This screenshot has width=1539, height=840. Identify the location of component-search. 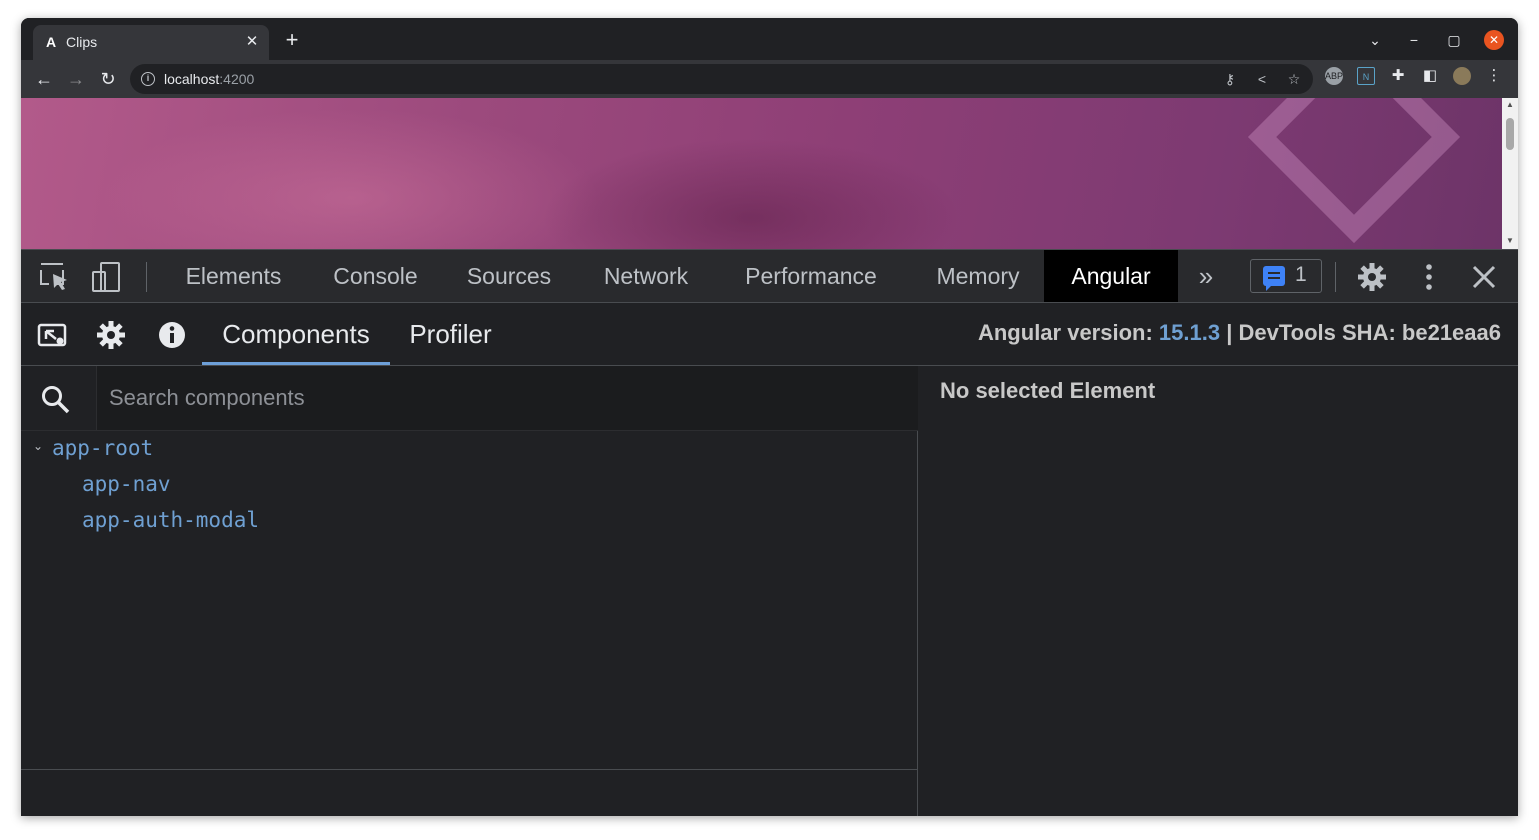
(469, 398).